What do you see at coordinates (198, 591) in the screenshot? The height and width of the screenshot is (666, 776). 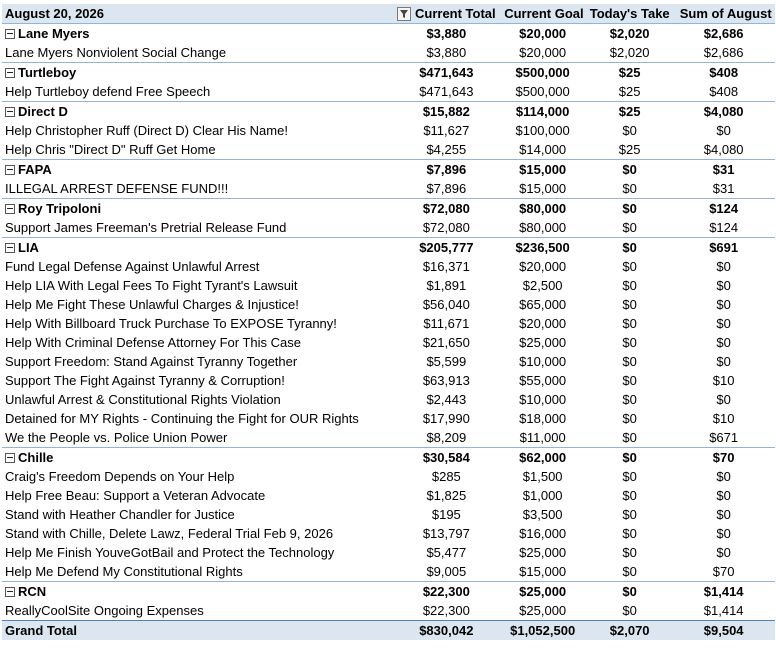 I see `group-label-cell: RCN` at bounding box center [198, 591].